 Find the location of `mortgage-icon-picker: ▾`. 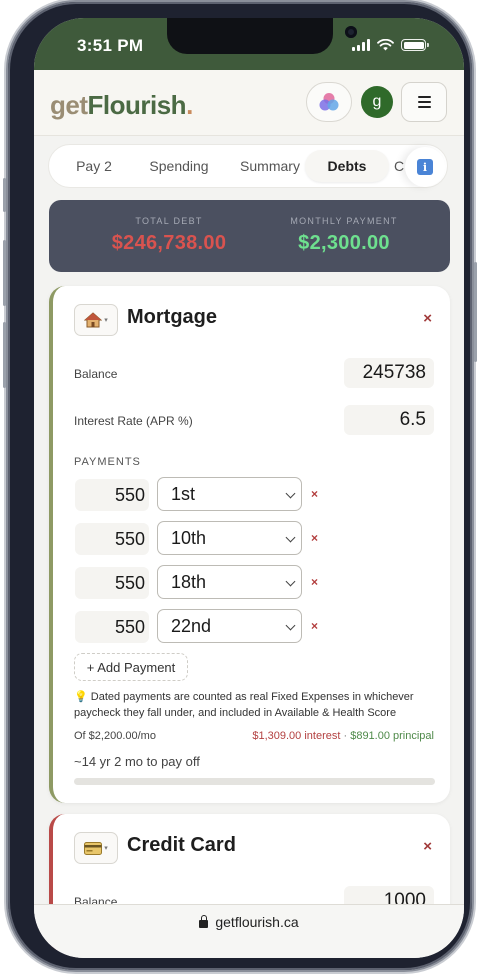

mortgage-icon-picker: ▾ is located at coordinates (96, 320).